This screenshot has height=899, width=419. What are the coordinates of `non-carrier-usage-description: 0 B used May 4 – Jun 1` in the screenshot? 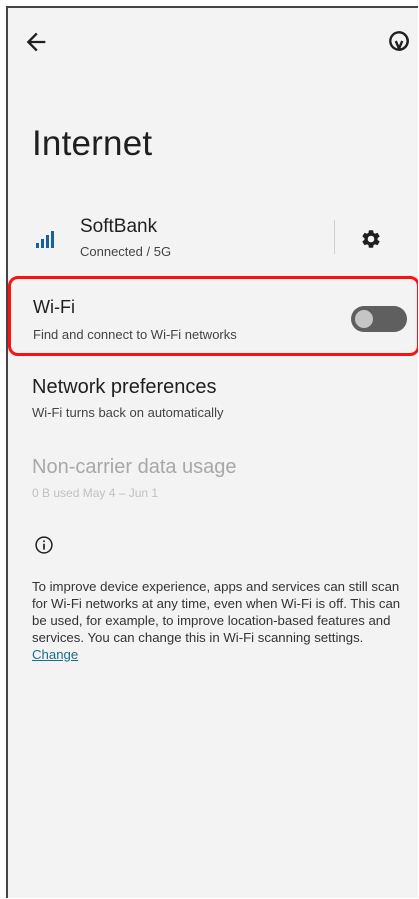 It's located at (95, 493).